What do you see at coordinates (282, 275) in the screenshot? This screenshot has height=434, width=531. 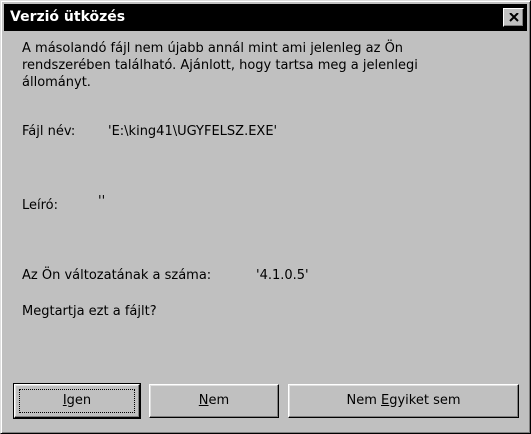 I see `version-value: '4.1.0.5'` at bounding box center [282, 275].